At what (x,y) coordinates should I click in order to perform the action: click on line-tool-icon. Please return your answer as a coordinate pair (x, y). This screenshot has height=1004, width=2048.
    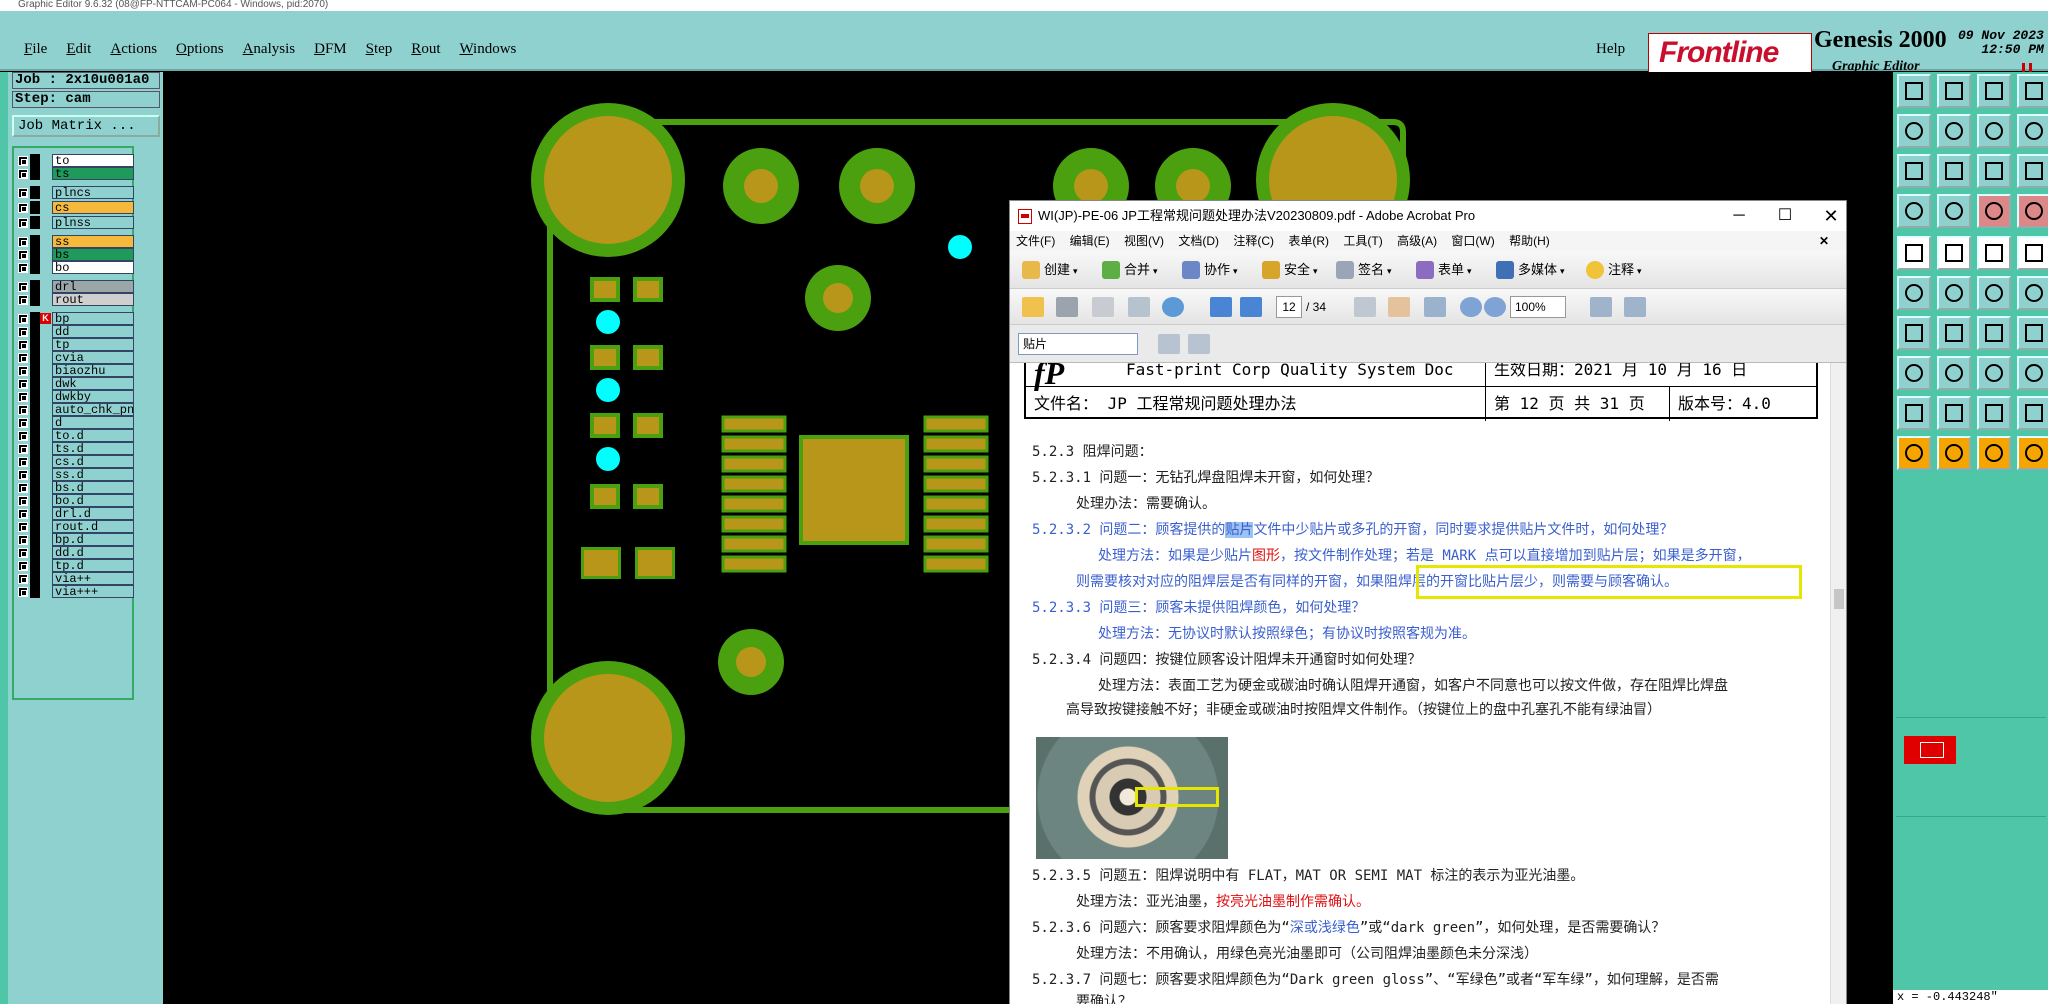
    Looking at the image, I should click on (1994, 253).